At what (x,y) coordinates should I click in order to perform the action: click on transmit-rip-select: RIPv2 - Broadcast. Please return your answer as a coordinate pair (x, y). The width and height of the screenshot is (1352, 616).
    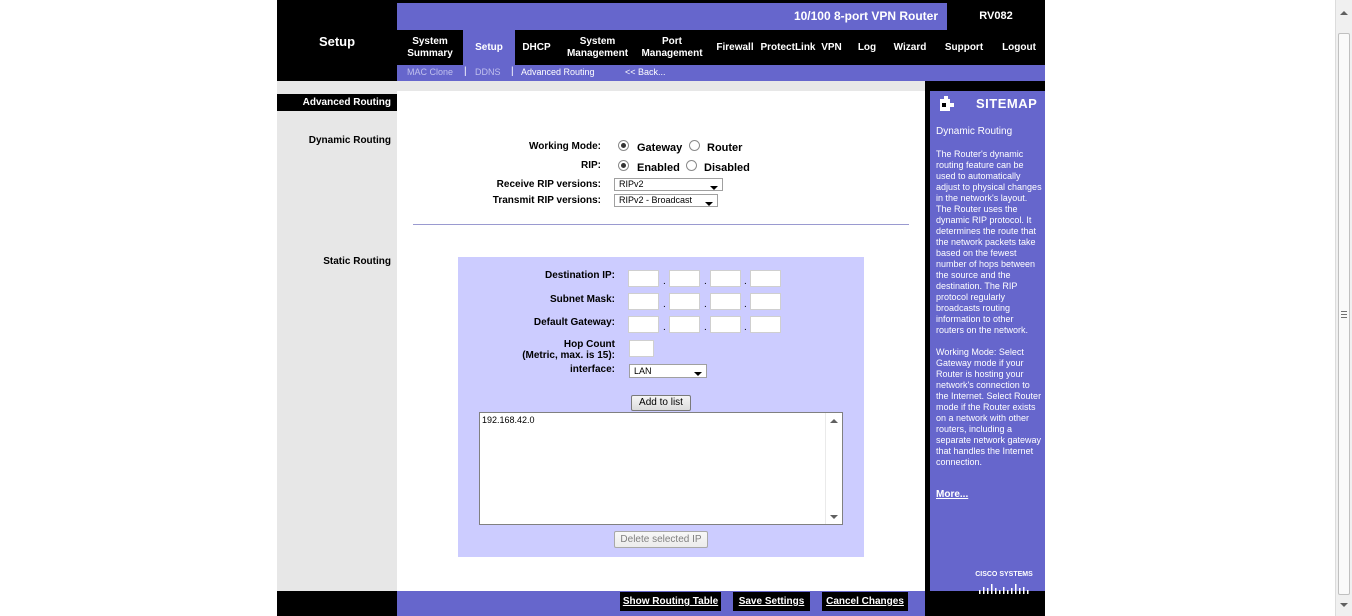
    Looking at the image, I should click on (666, 200).